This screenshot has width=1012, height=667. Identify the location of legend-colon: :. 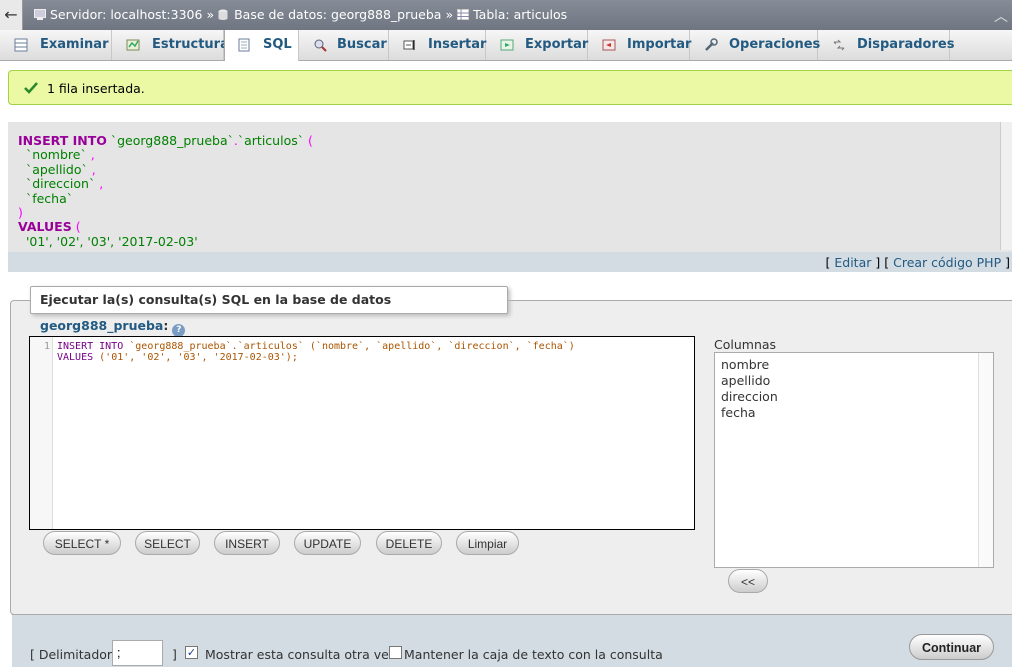
(166, 325).